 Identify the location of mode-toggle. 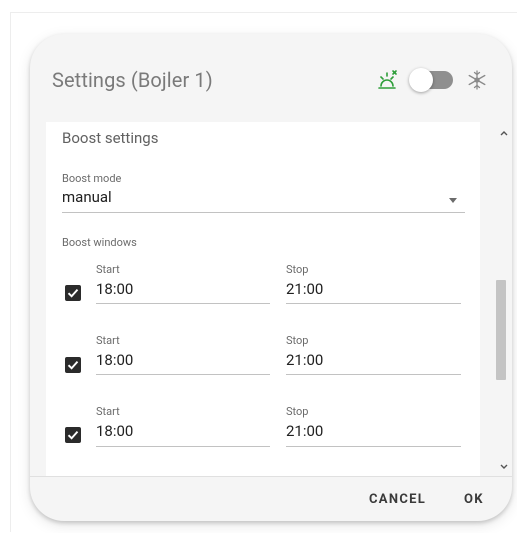
(431, 80).